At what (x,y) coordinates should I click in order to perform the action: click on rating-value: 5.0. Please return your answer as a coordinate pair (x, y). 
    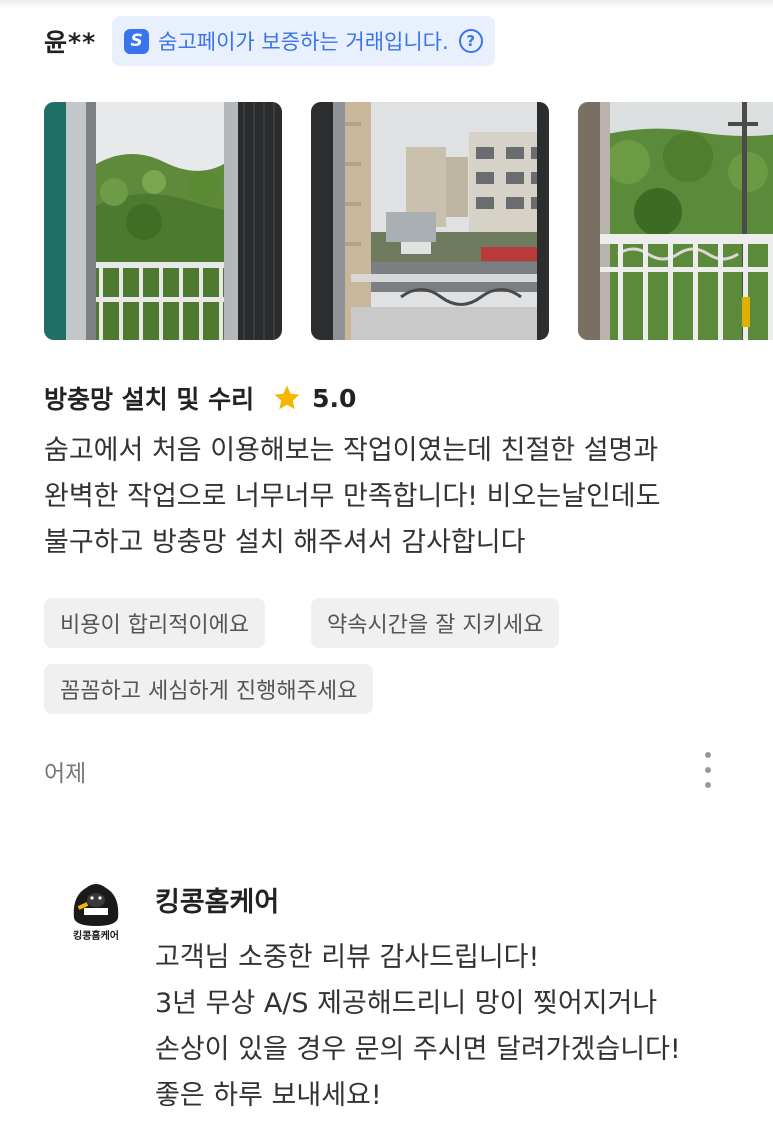
    Looking at the image, I should click on (334, 398).